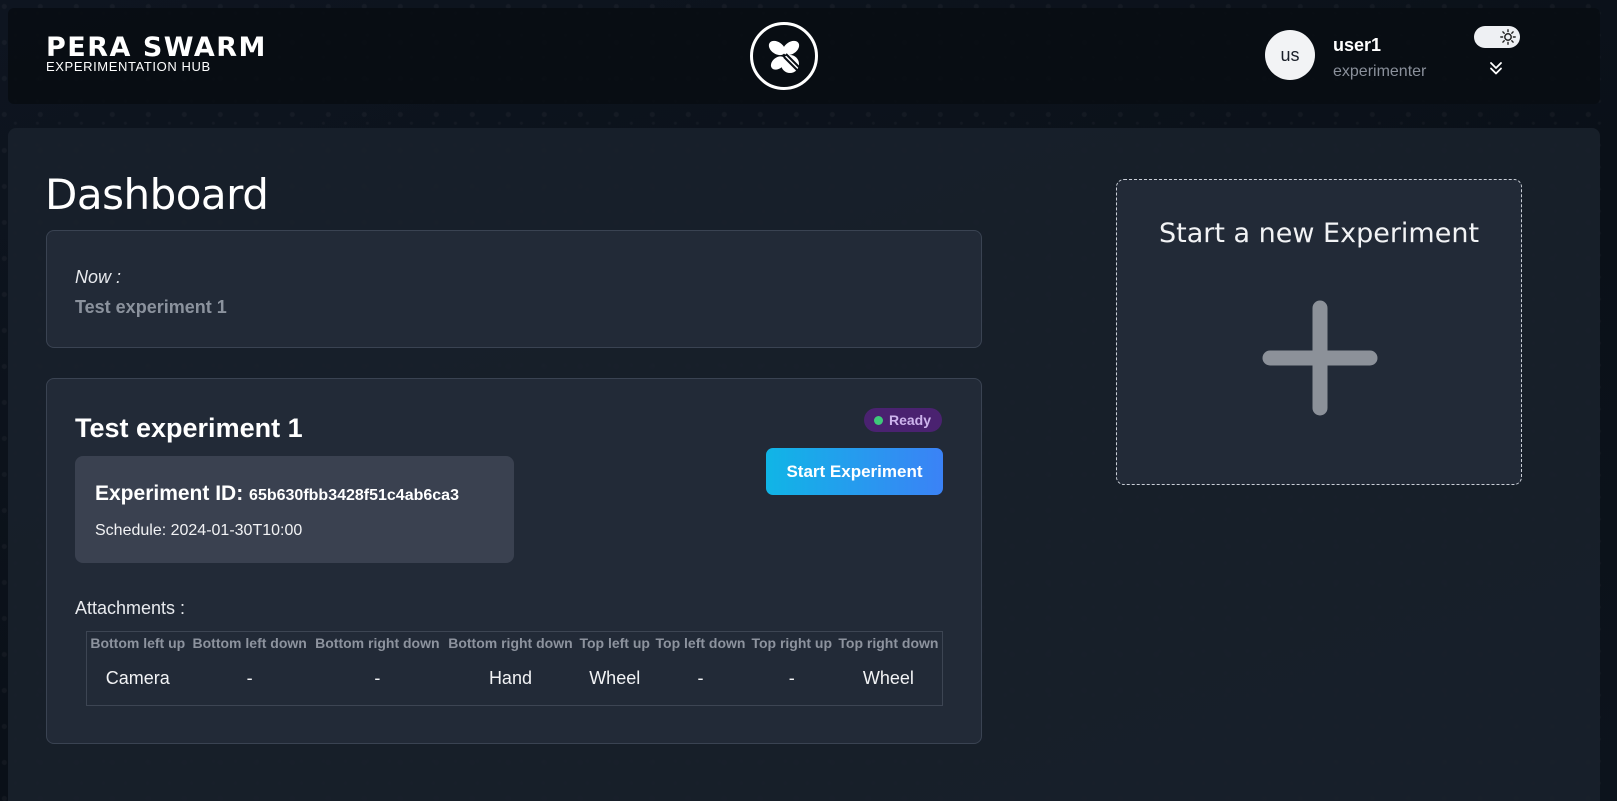 The height and width of the screenshot is (801, 1617). I want to click on brand-logo: PERA SWARM EXPERIMENTATION HUB, so click(156, 54).